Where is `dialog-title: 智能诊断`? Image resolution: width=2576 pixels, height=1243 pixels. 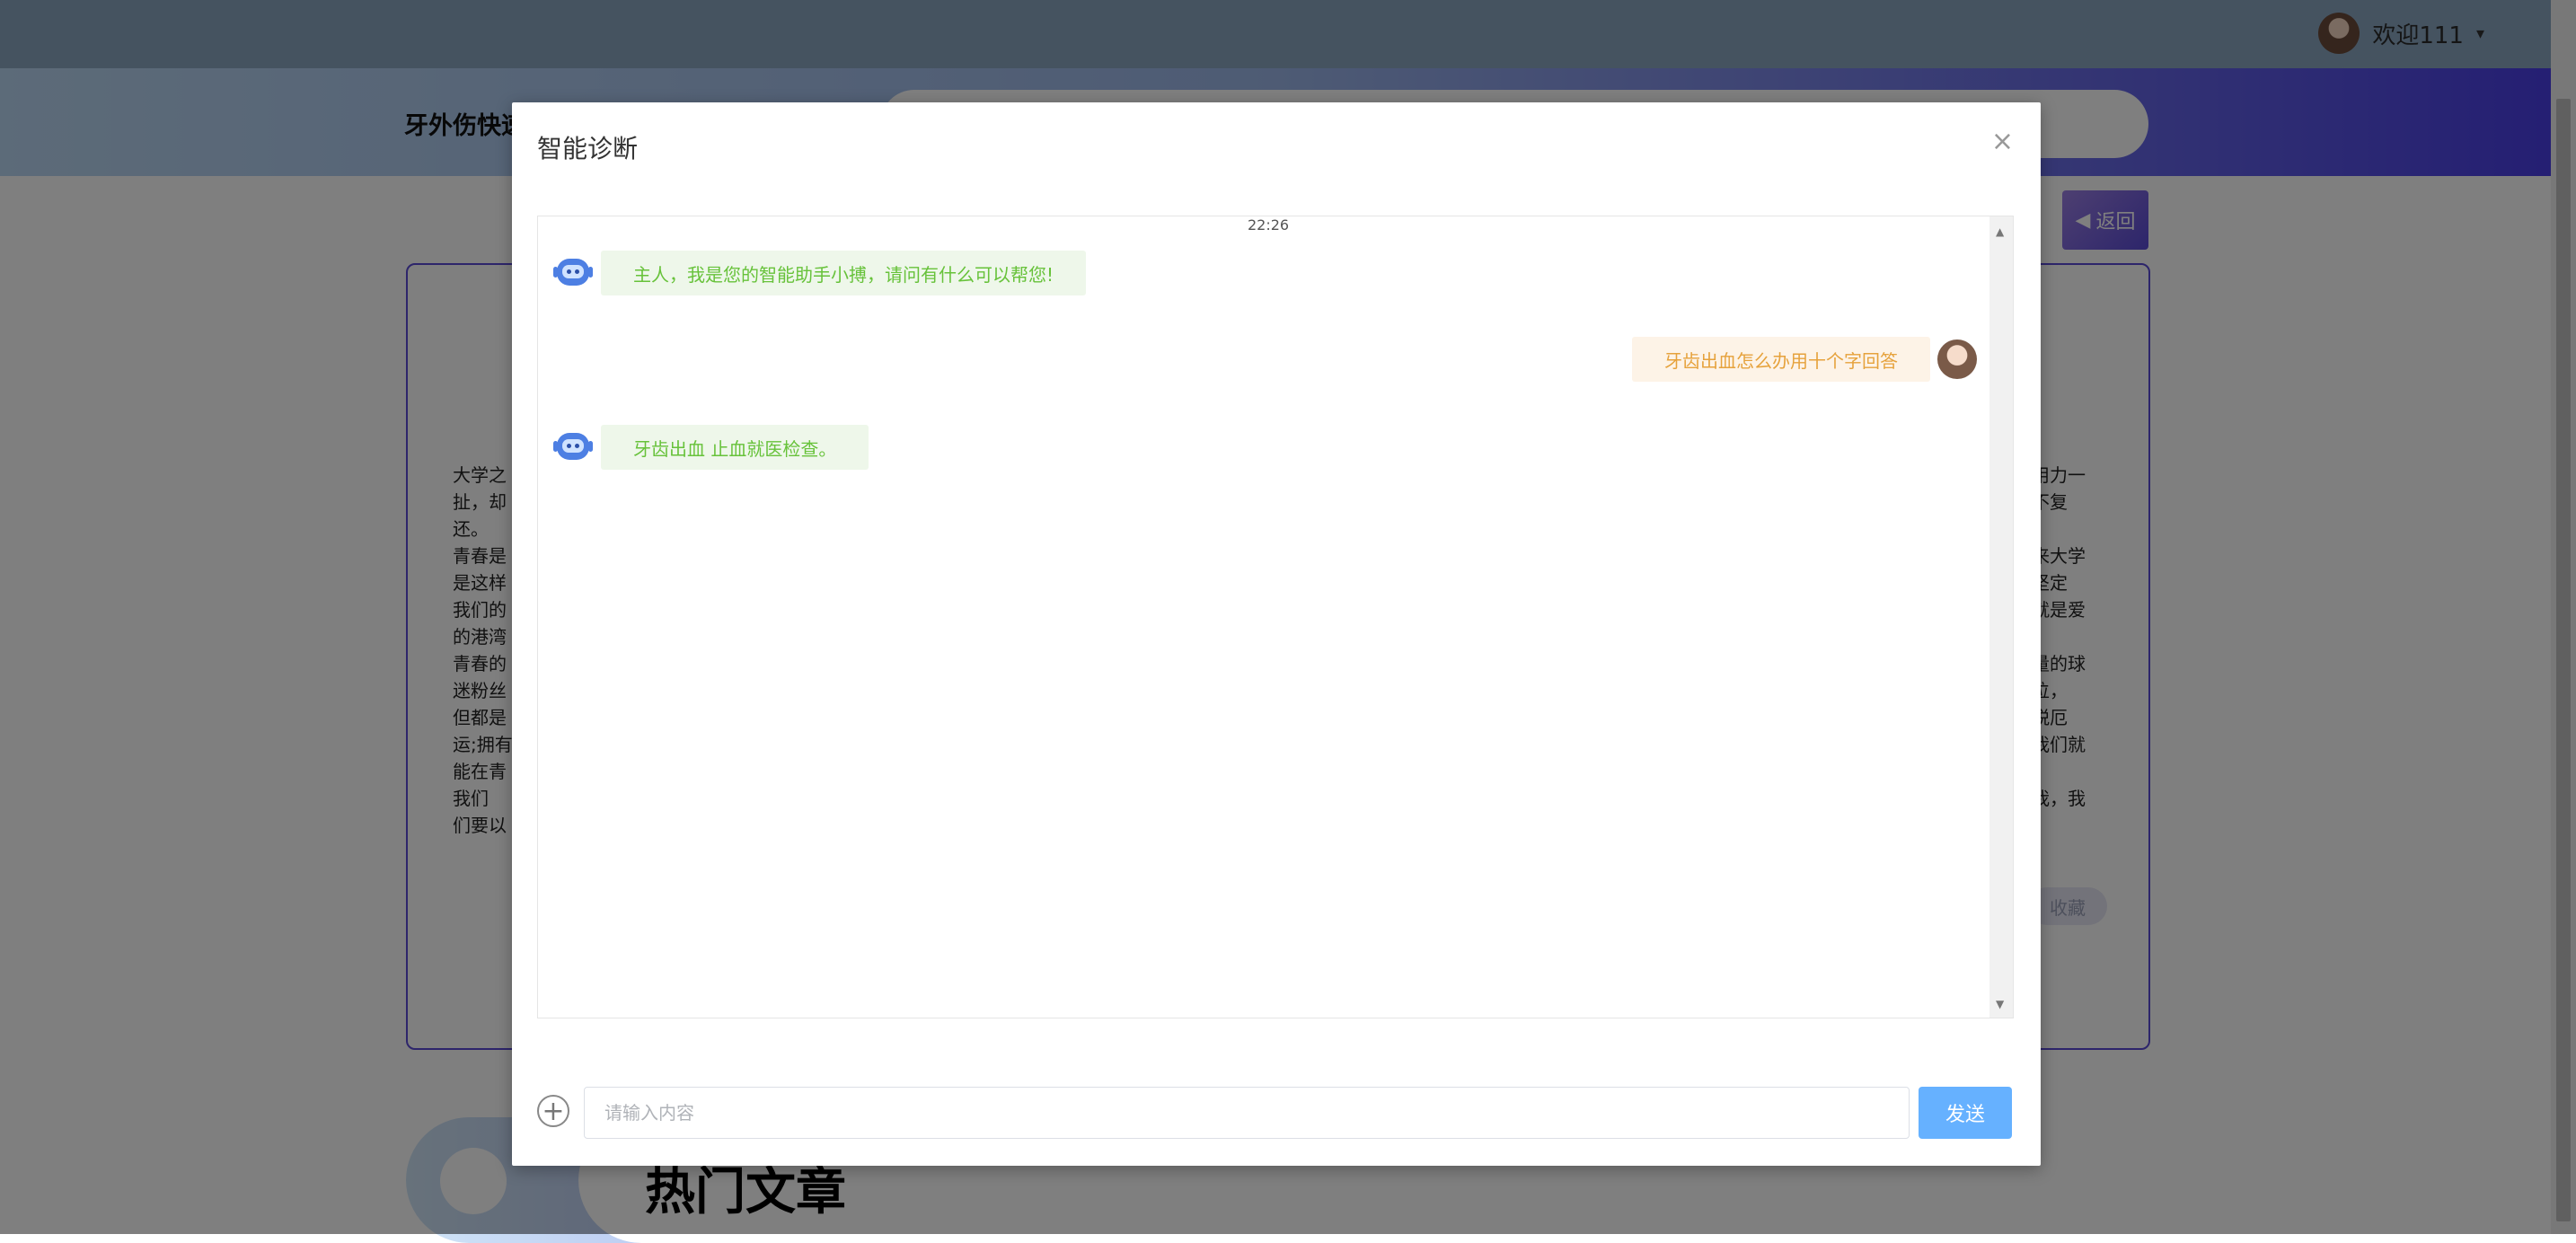
dialog-title: 智能诊断 is located at coordinates (588, 148).